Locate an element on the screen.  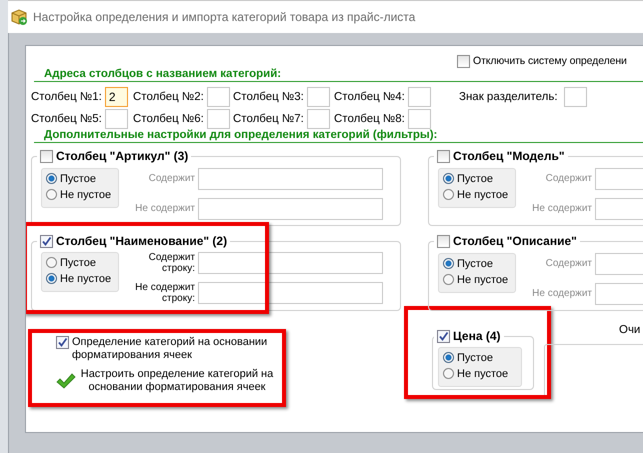
checkmark-icon is located at coordinates (66, 381).